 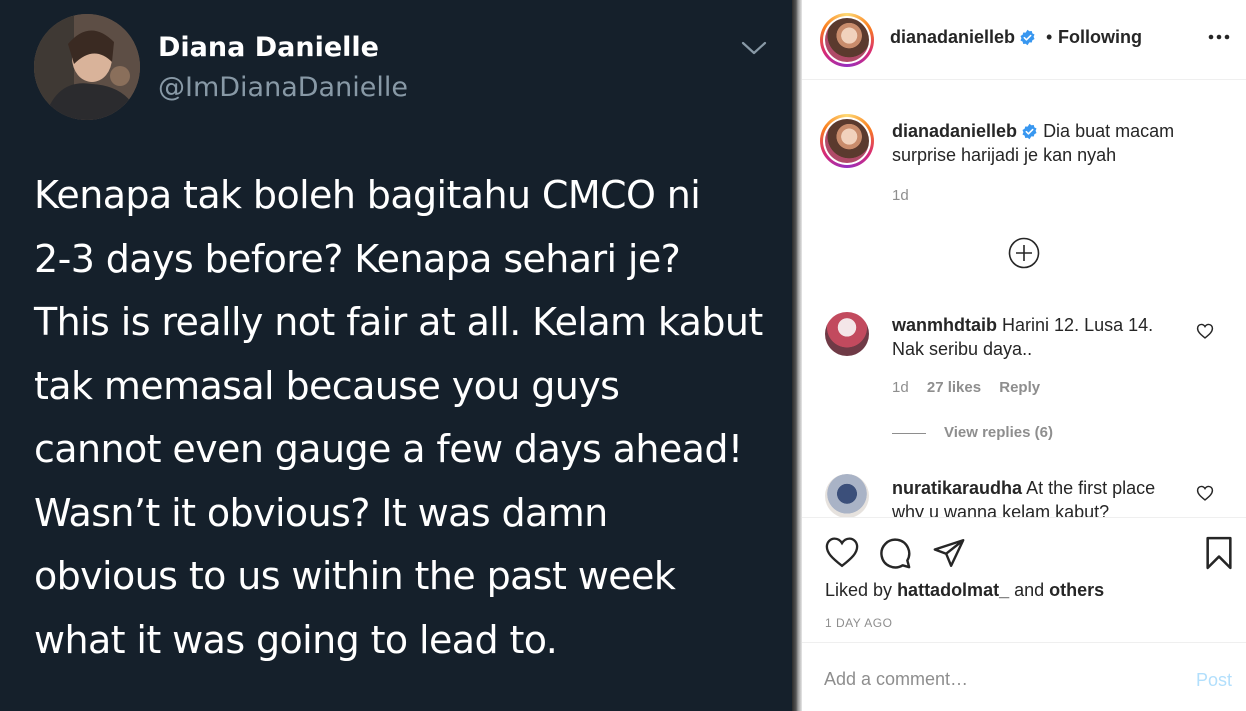 I want to click on view-replies-button: View replies (6), so click(x=972, y=432).